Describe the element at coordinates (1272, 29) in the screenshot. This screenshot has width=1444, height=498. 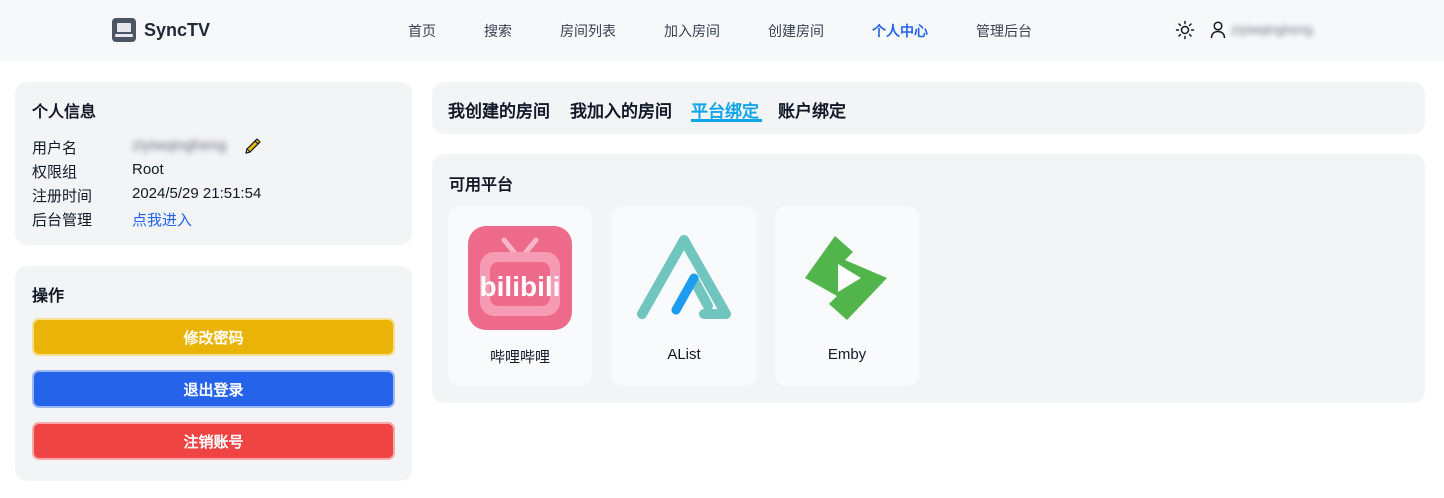
I see `nav-username: ziyiwqingheng` at that location.